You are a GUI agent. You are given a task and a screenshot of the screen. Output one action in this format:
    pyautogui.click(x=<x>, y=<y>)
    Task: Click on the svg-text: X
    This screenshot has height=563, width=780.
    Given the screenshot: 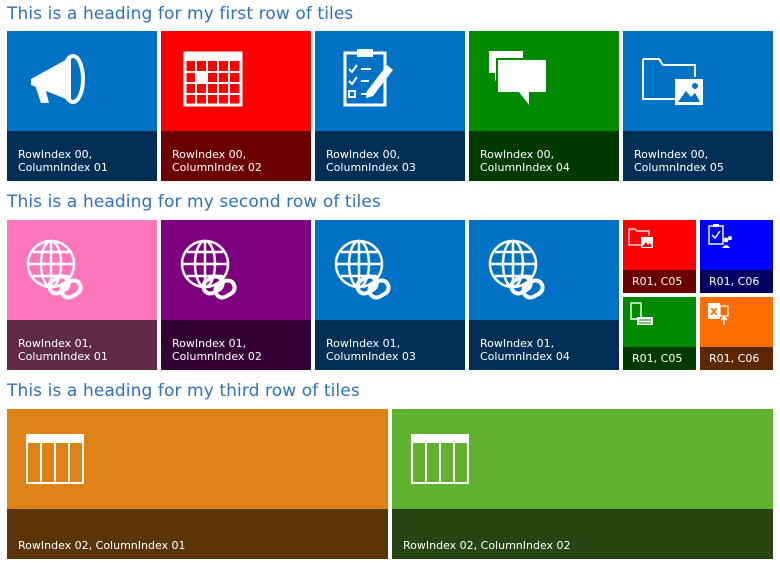 What is the action you would take?
    pyautogui.click(x=714, y=312)
    